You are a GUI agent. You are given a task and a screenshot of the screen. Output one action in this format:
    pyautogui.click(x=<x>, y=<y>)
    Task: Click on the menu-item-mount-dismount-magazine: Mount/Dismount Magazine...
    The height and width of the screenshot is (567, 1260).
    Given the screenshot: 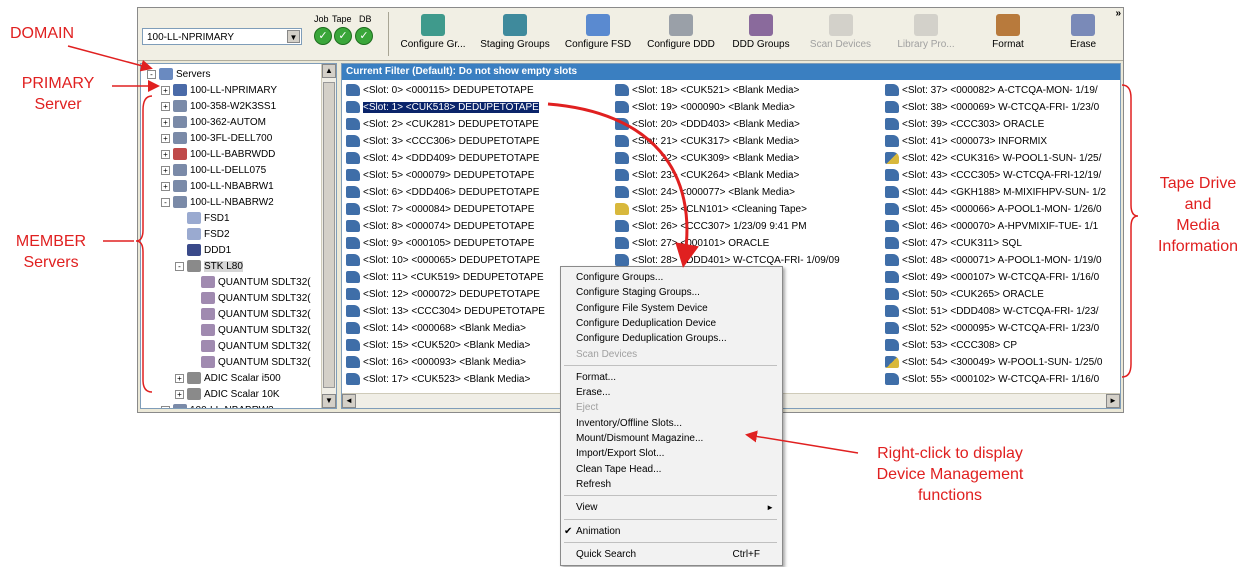 What is the action you would take?
    pyautogui.click(x=671, y=438)
    